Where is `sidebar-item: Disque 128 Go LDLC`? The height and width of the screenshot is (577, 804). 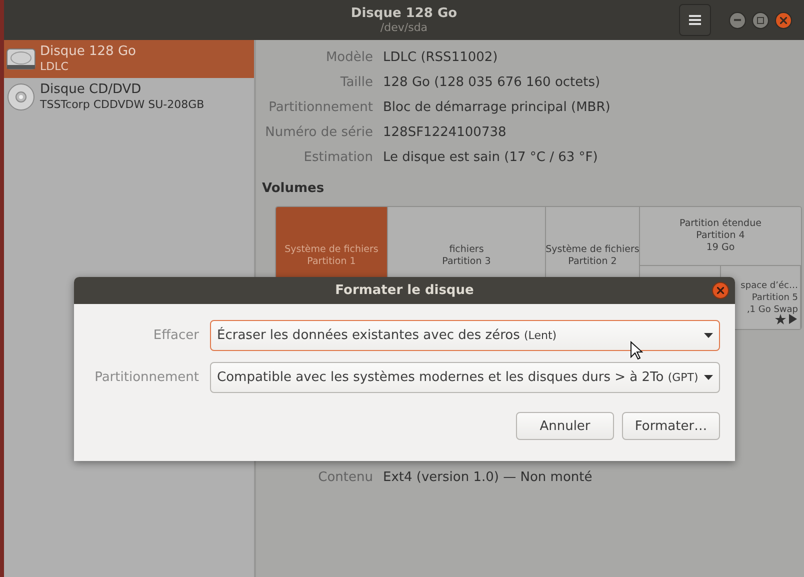
sidebar-item: Disque 128 Go LDLC is located at coordinates (129, 59).